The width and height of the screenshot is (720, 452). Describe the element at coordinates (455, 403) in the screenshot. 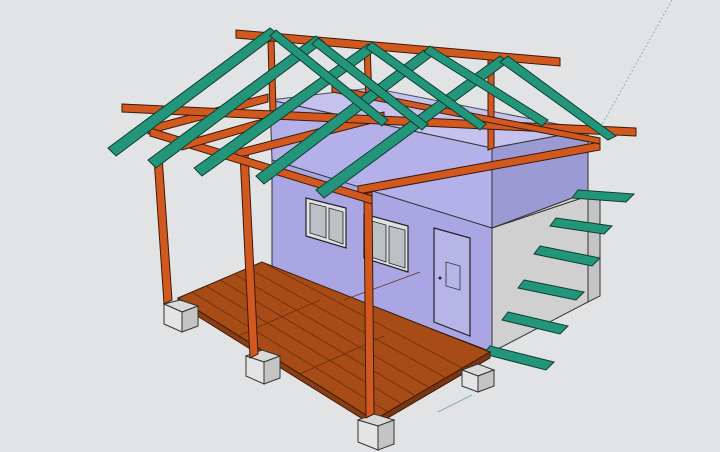

I see `blue-axis-line` at that location.